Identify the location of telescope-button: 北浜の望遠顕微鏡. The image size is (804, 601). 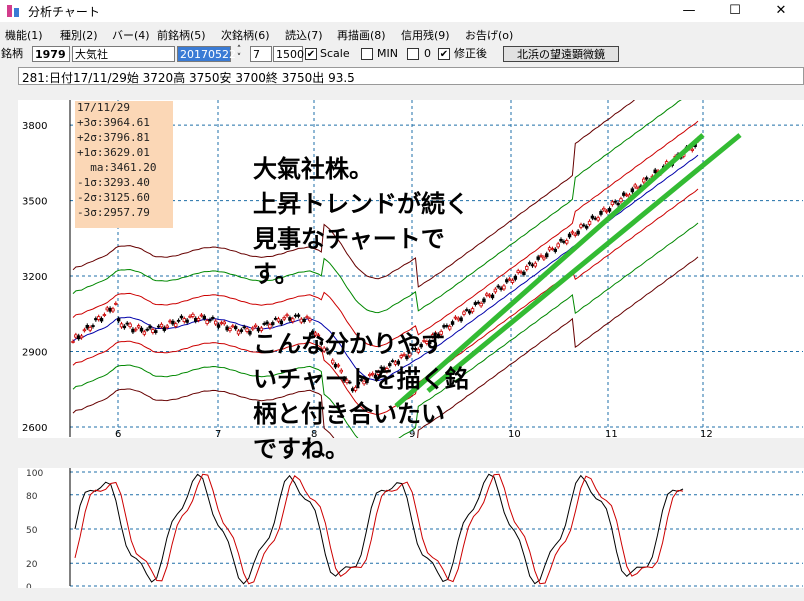
(561, 54).